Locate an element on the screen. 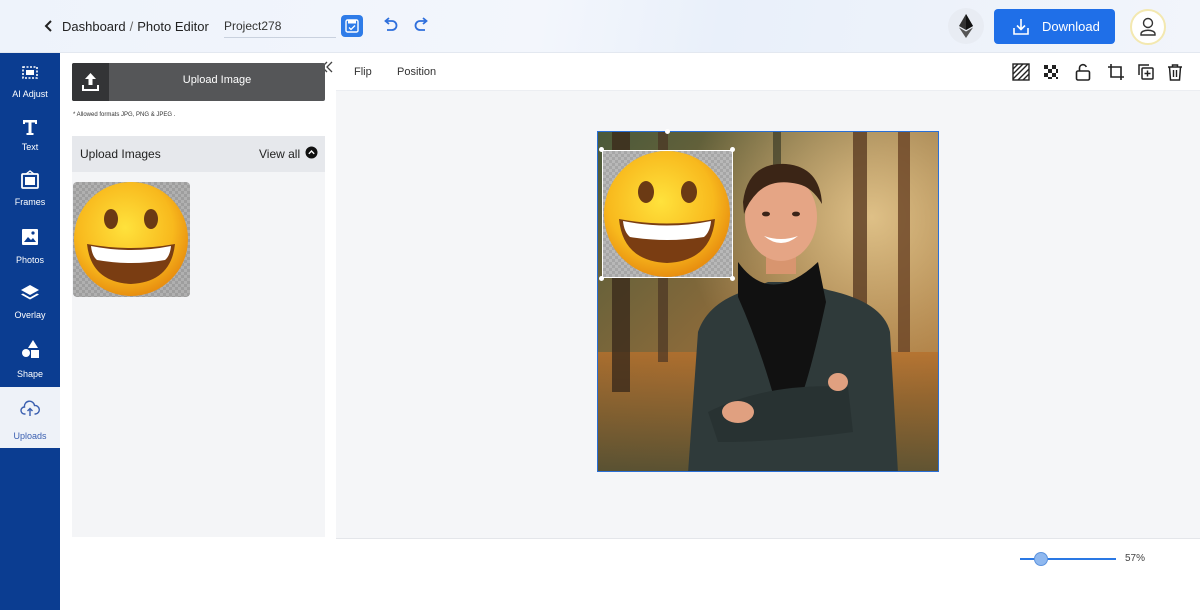 The width and height of the screenshot is (1200, 610). breadcrumb-dashboard: Dashboard is located at coordinates (94, 26).